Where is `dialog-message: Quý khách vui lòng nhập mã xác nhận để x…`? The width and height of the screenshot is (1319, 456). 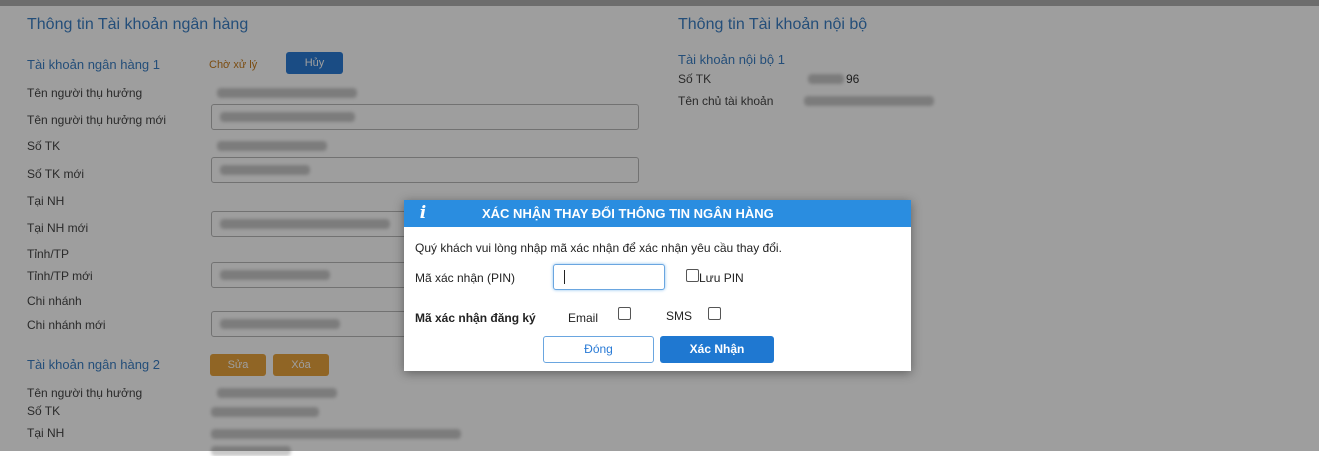 dialog-message: Quý khách vui lòng nhập mã xác nhận để x… is located at coordinates (598, 248).